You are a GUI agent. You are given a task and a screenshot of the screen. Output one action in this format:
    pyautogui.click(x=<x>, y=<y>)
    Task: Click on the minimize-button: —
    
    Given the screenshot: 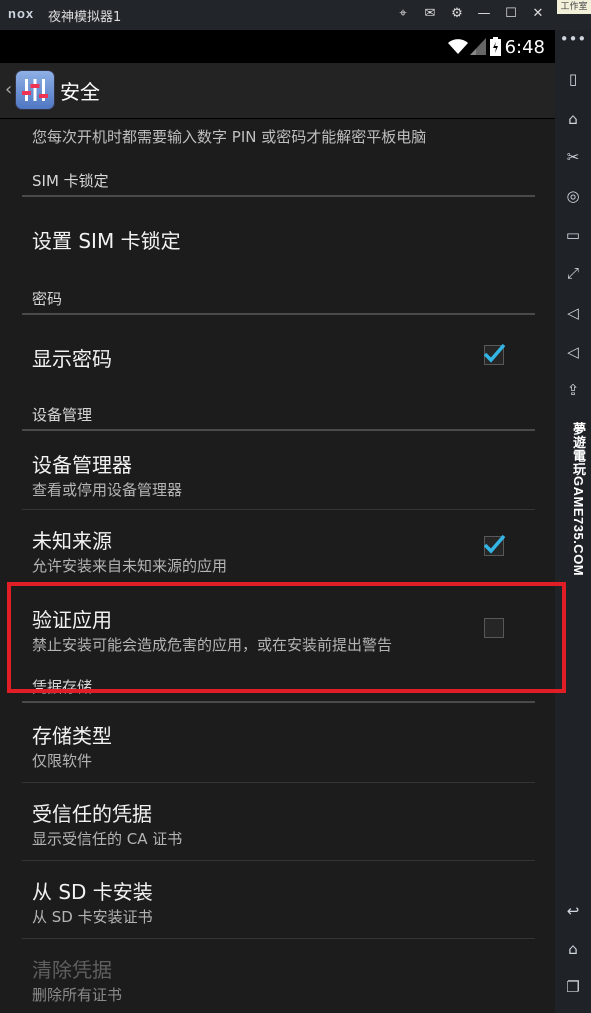 What is the action you would take?
    pyautogui.click(x=484, y=13)
    